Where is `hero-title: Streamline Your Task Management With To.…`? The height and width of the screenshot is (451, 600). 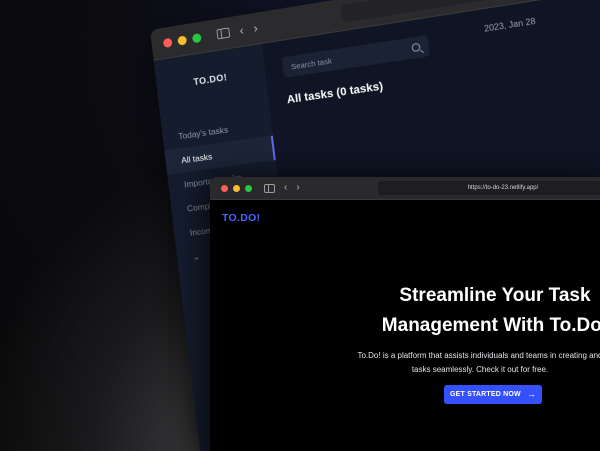 hero-title: Streamline Your Task Management With To.… is located at coordinates (477, 311).